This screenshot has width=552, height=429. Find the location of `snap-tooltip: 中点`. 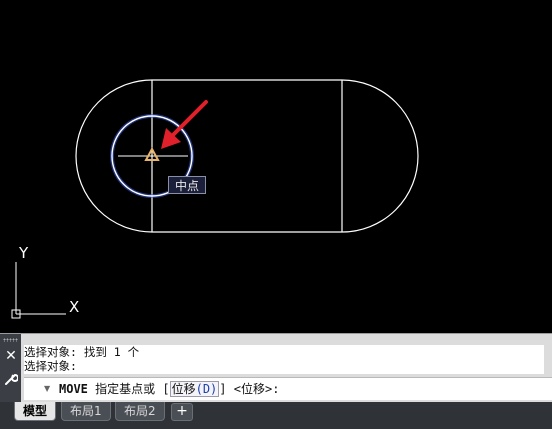

snap-tooltip: 中点 is located at coordinates (187, 185).